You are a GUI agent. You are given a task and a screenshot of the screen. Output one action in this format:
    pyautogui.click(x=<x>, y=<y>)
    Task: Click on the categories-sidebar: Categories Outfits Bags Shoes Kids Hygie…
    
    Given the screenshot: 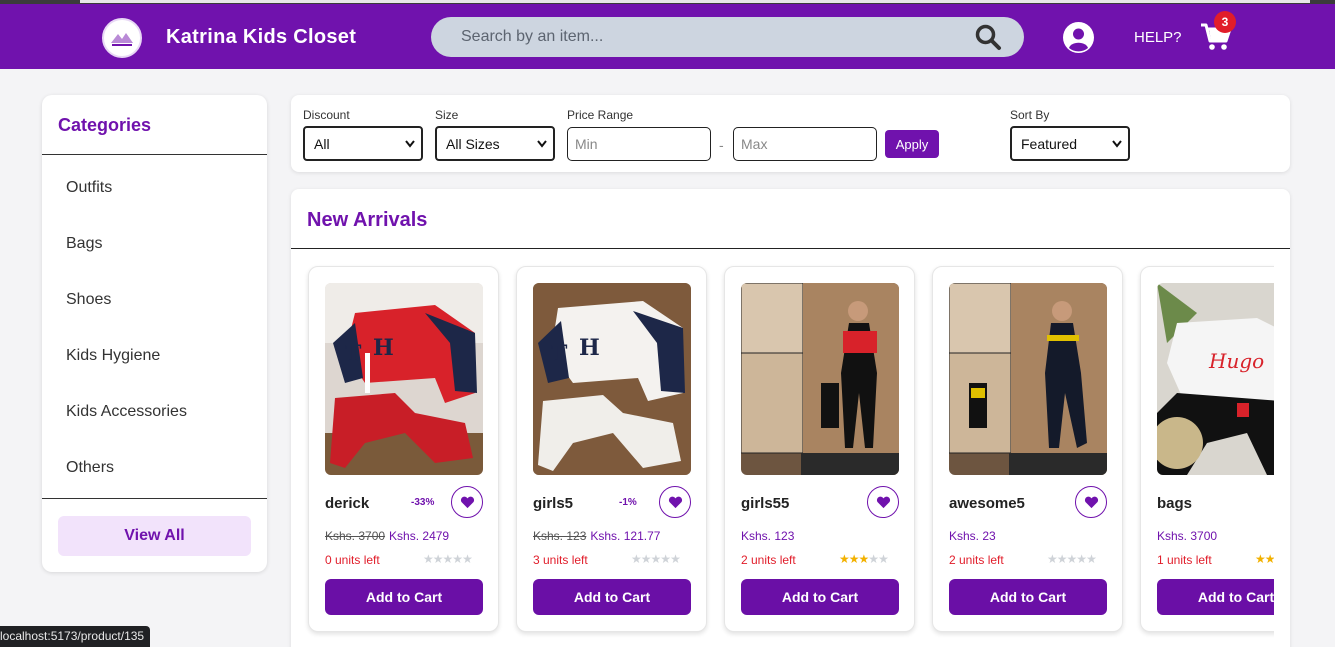 What is the action you would take?
    pyautogui.click(x=154, y=333)
    